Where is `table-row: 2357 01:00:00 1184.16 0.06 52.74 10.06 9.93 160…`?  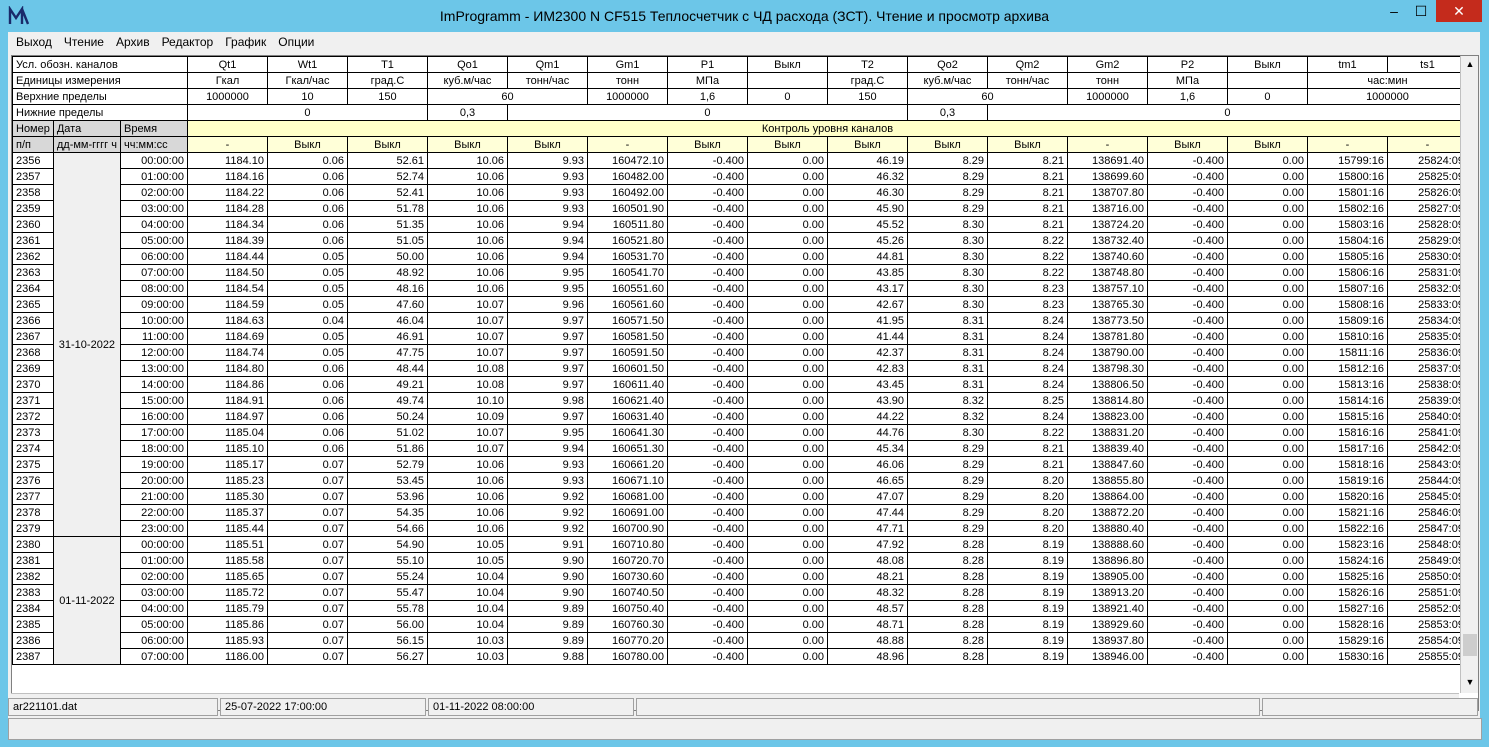
table-row: 2357 01:00:00 1184.16 0.06 52.74 10.06 9.93 160… is located at coordinates (740, 176).